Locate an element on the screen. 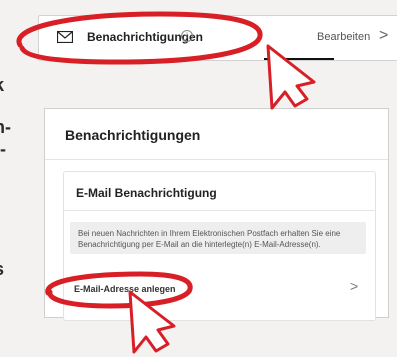 The height and width of the screenshot is (357, 397). panel-title: Benachrichtigungen is located at coordinates (133, 135).